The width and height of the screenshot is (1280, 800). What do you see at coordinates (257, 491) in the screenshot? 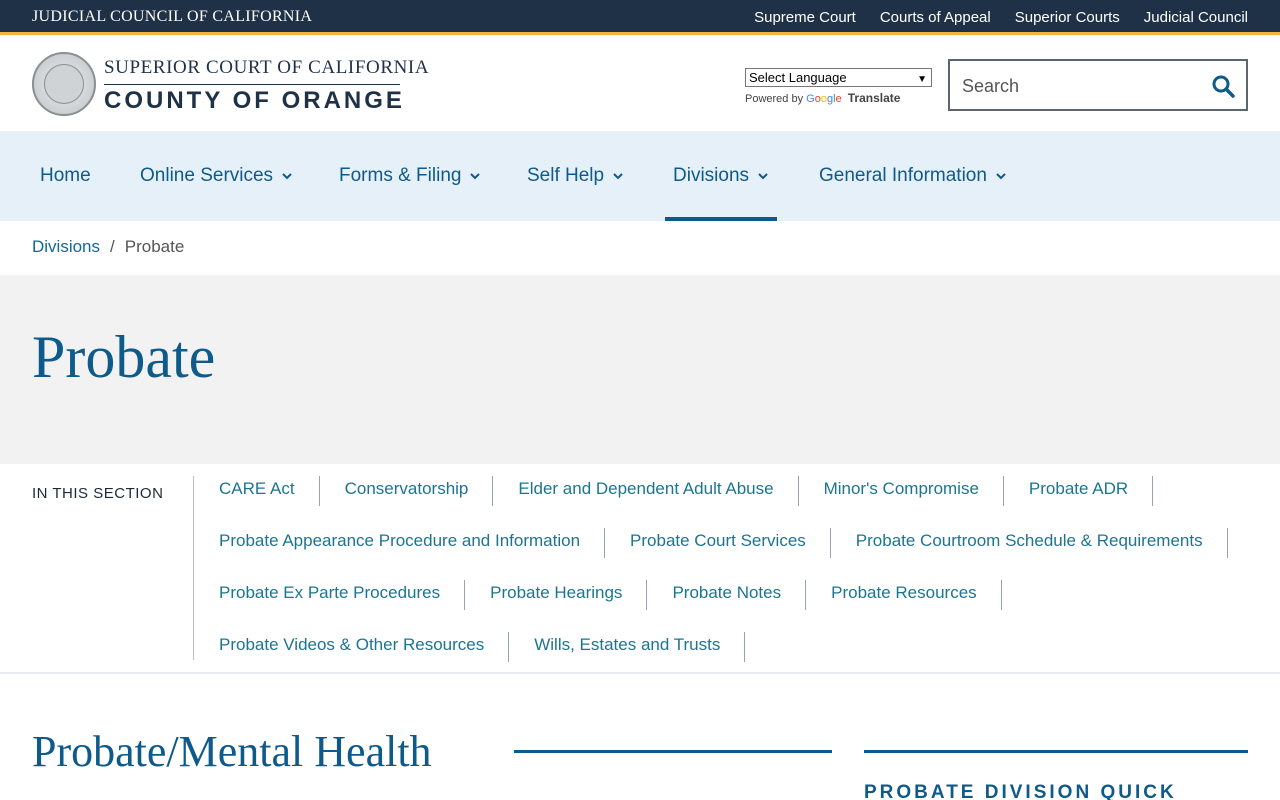
I see `section-link-care-act: CARE Act` at bounding box center [257, 491].